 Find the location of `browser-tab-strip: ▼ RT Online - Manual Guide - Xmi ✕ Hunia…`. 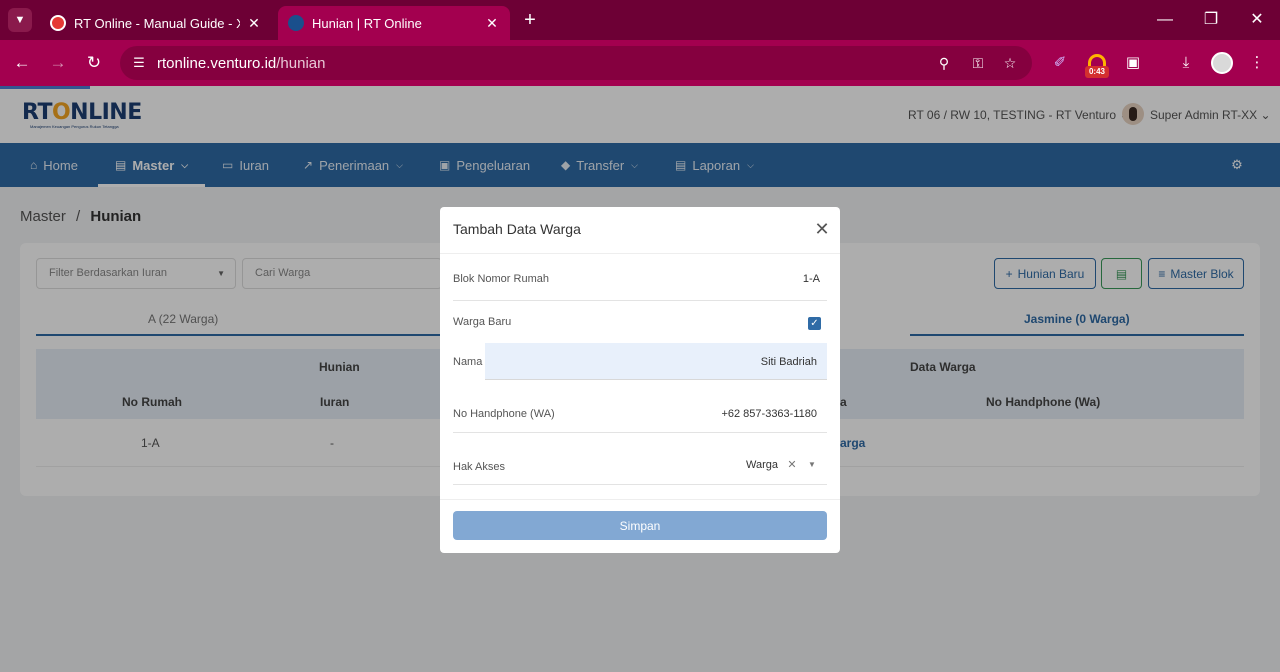

browser-tab-strip: ▼ RT Online - Manual Guide - Xmi ✕ Hunia… is located at coordinates (640, 20).